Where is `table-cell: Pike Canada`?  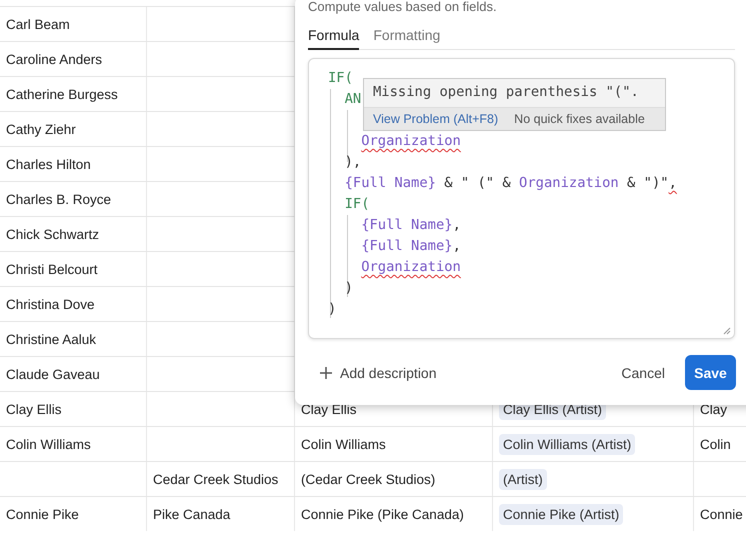
table-cell: Pike Canada is located at coordinates (191, 514).